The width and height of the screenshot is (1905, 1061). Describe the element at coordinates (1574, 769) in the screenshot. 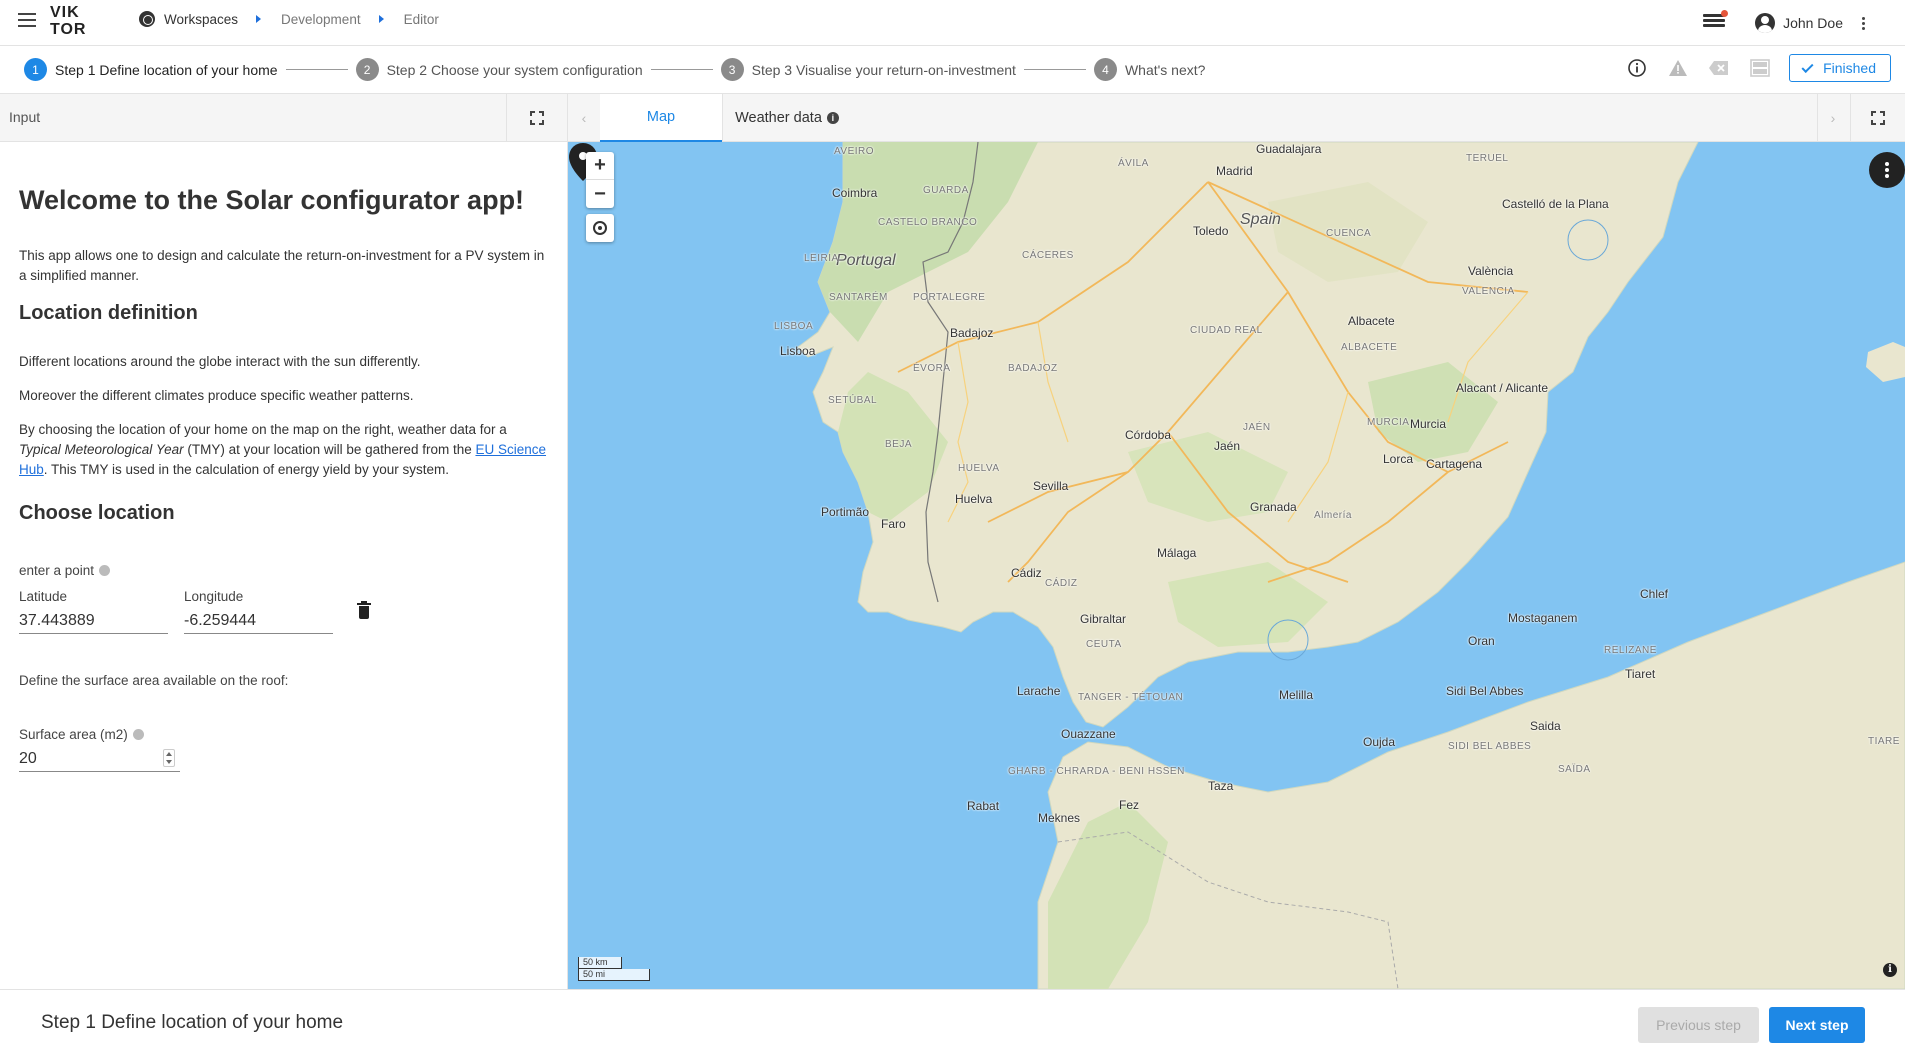

I see `map-label-region: SAÏDA` at that location.